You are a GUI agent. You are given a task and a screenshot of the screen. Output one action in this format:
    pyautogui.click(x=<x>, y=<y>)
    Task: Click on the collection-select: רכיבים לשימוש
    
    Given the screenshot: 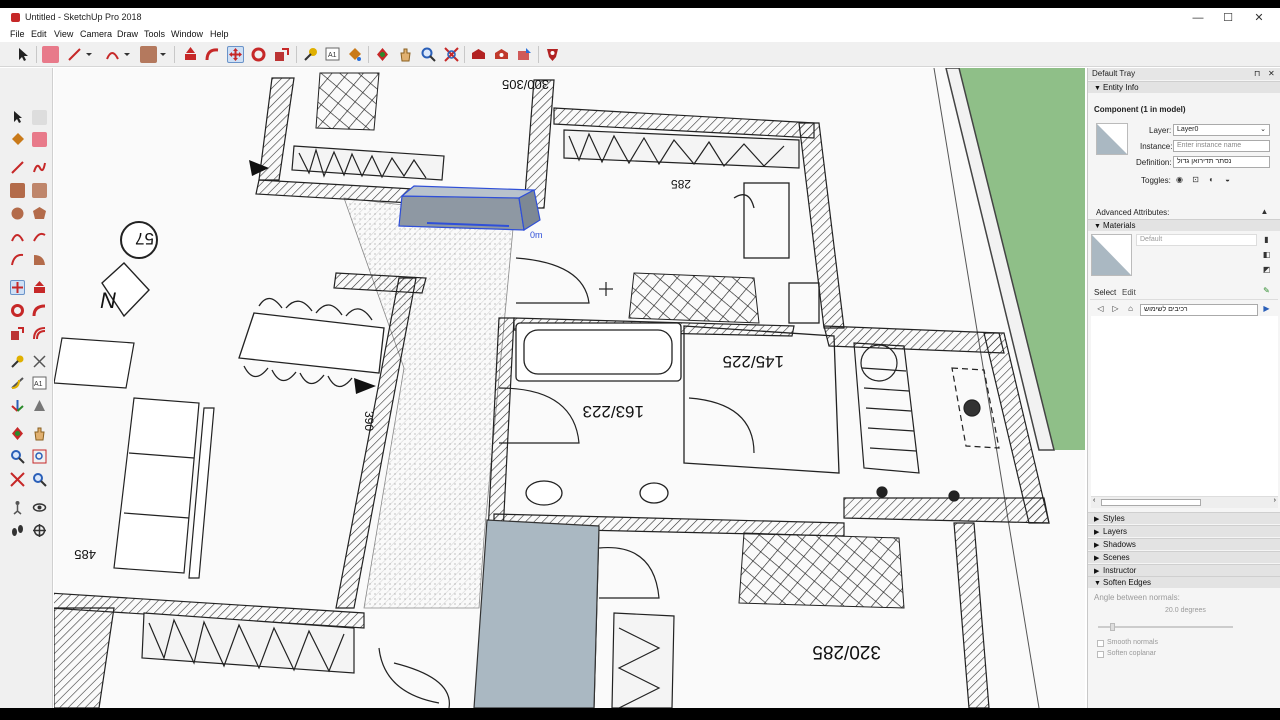 What is the action you would take?
    pyautogui.click(x=1199, y=310)
    